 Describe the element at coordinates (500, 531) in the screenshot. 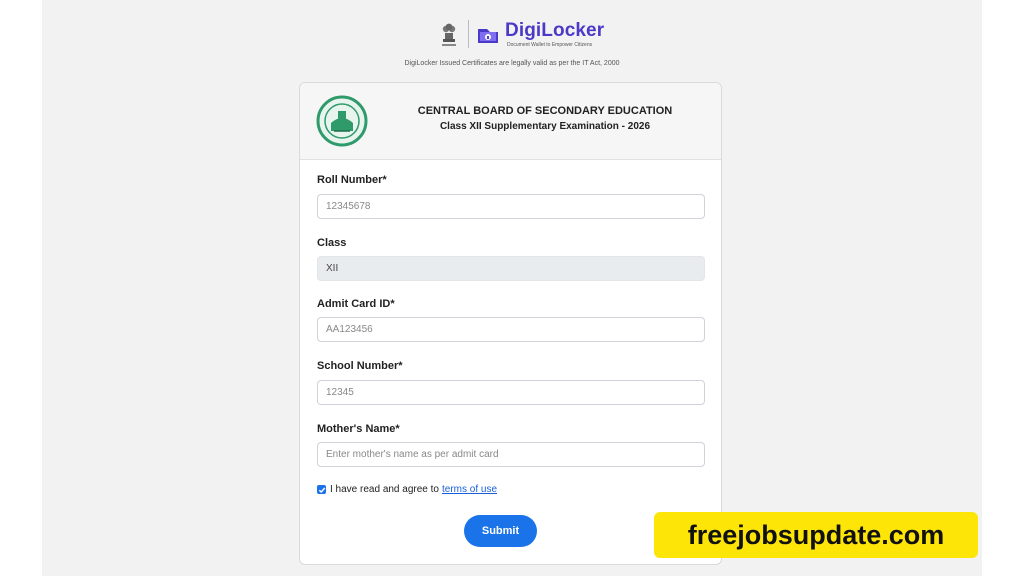

I see `submit-button: Submit` at that location.